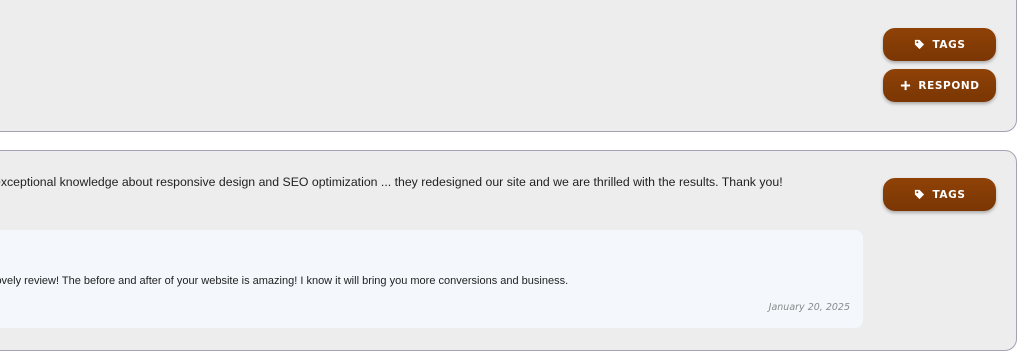 The width and height of the screenshot is (1024, 355). What do you see at coordinates (809, 307) in the screenshot?
I see `response-date: January 20, 2025` at bounding box center [809, 307].